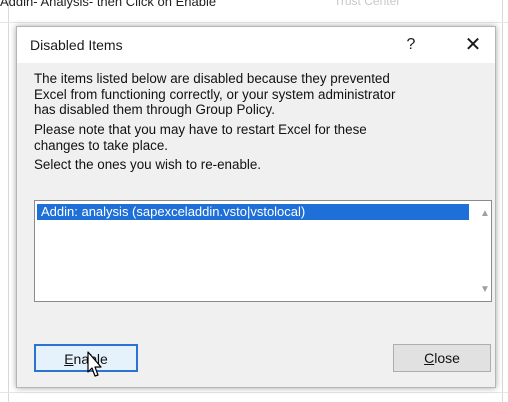 The image size is (508, 402). What do you see at coordinates (429, 358) in the screenshot?
I see `close-mnemonic: C` at bounding box center [429, 358].